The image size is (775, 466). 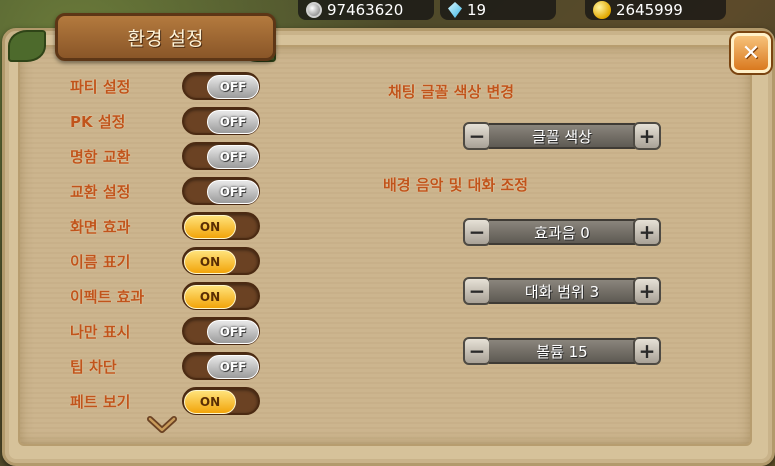 I want to click on effect-sound-value: 효과음 0, so click(x=562, y=232).